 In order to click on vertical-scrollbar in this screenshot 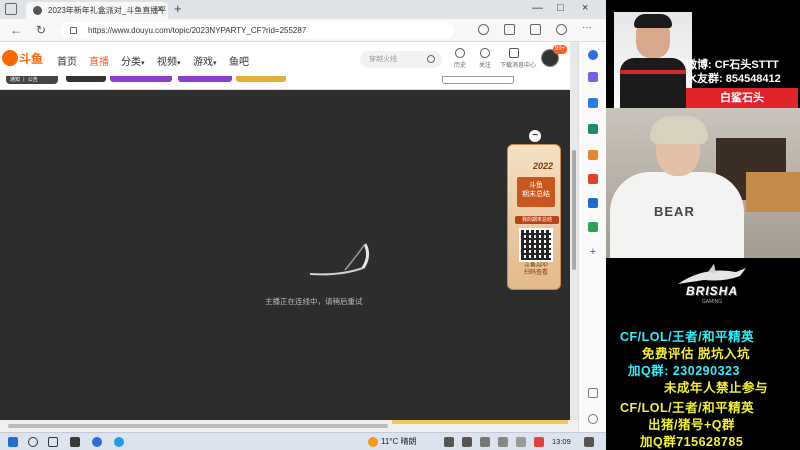, I will do `click(574, 231)`.